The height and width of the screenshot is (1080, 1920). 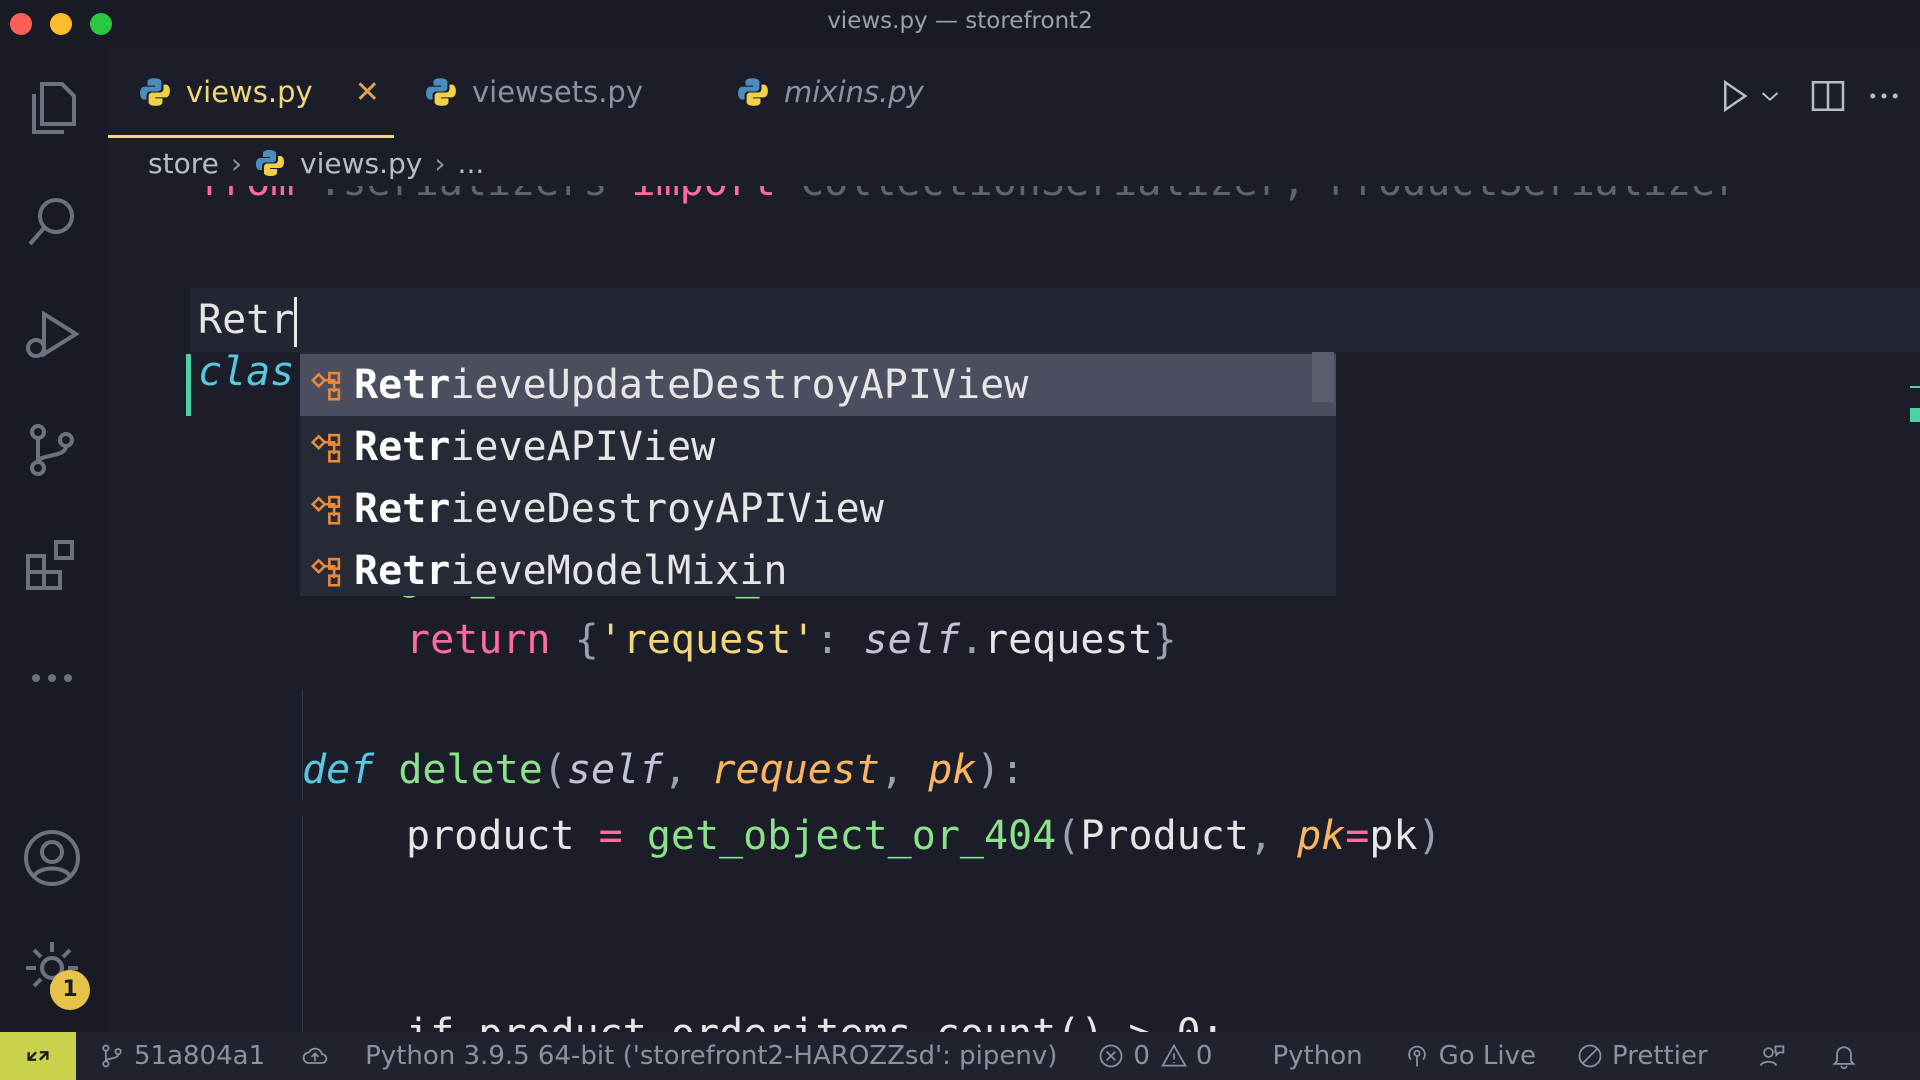 I want to click on run-debug-icon, so click(x=52, y=336).